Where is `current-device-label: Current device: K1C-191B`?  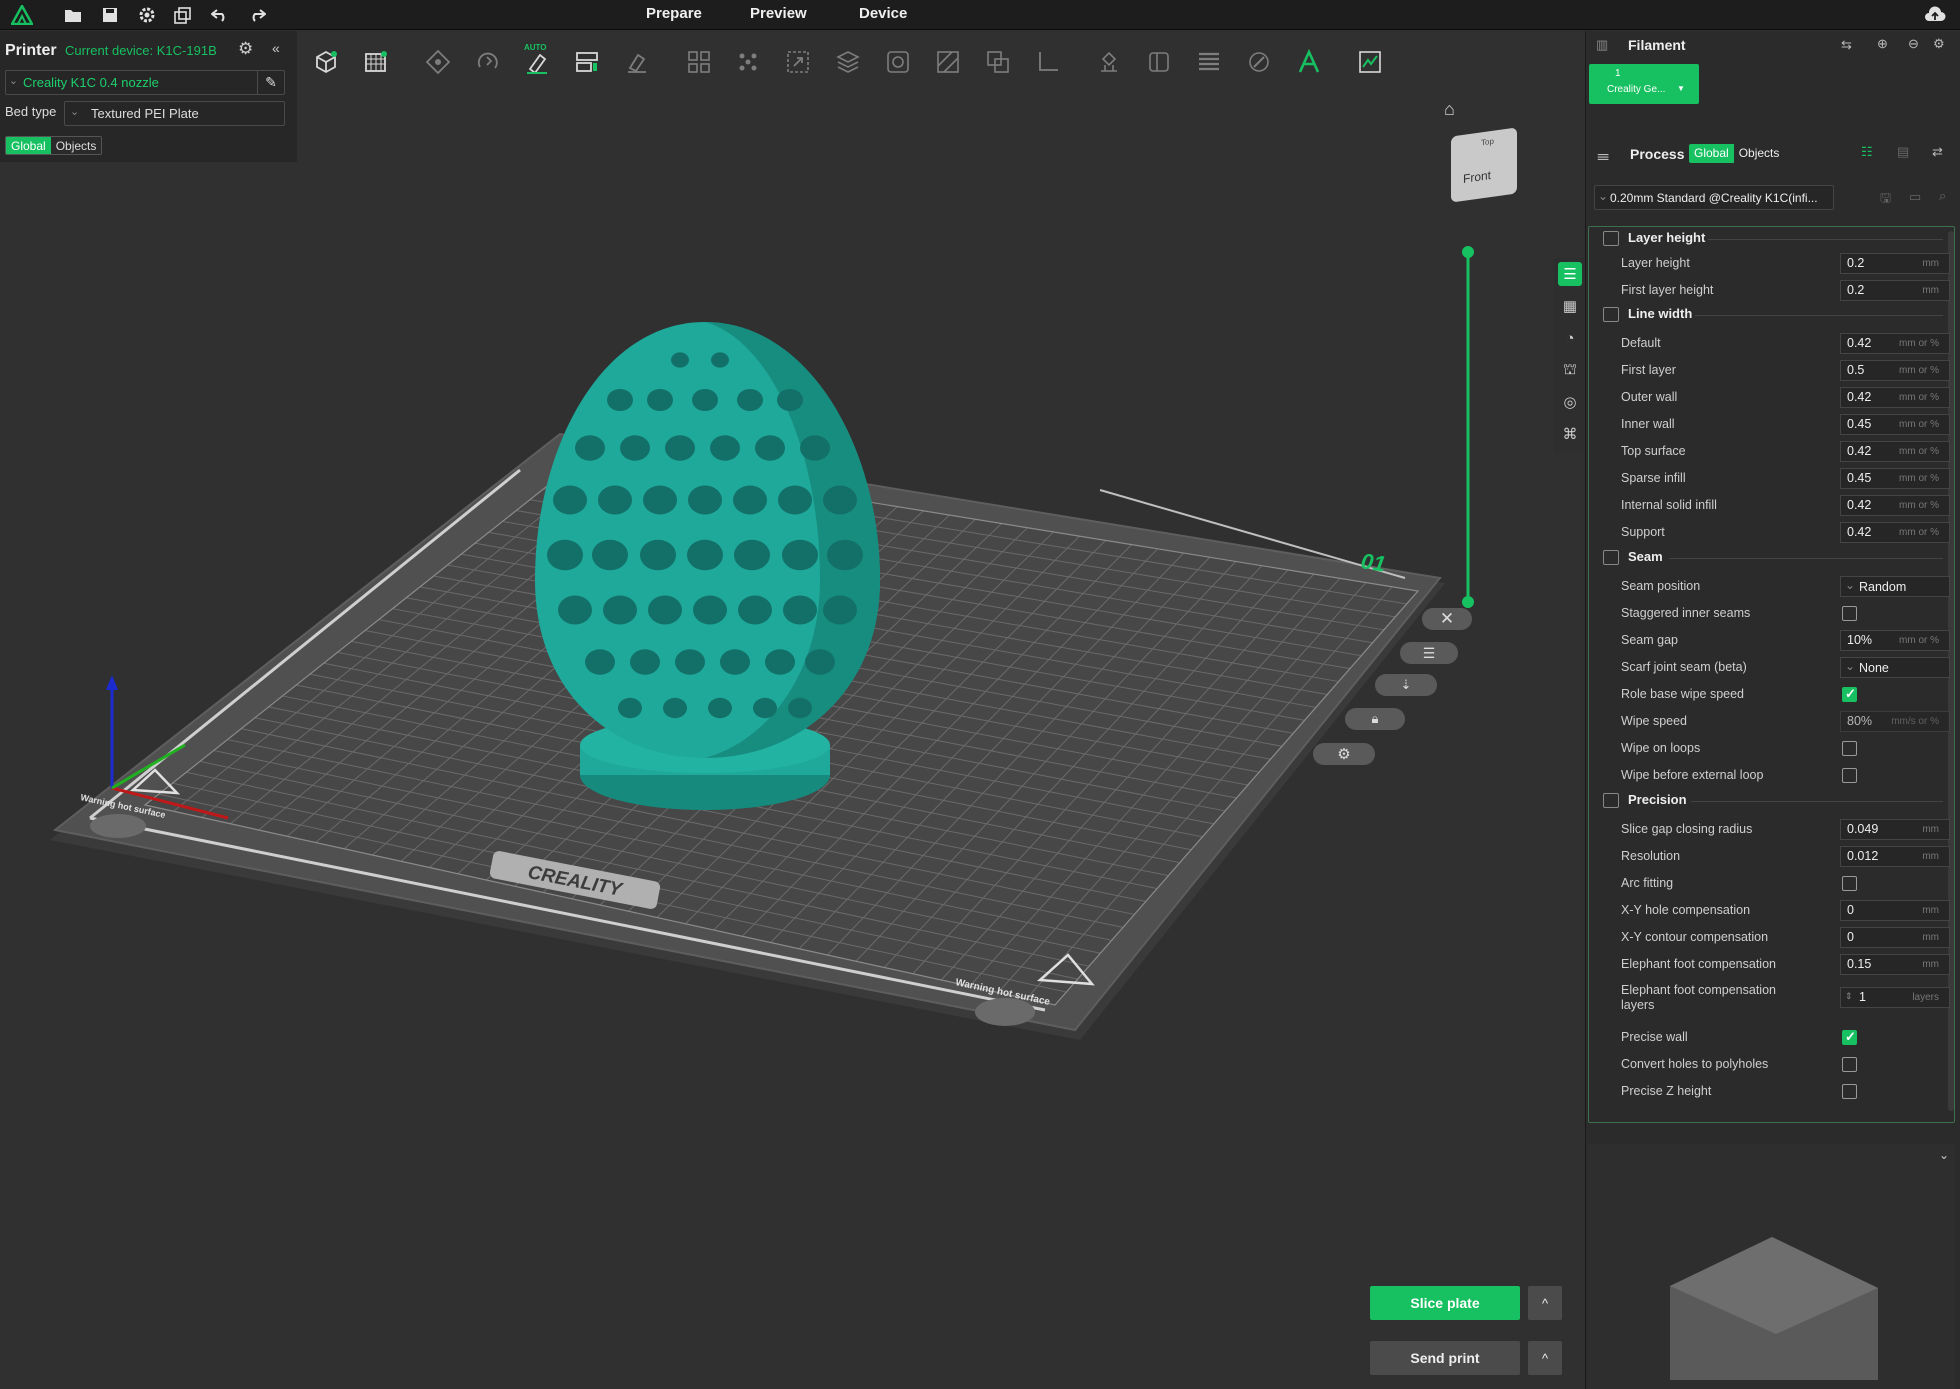
current-device-label: Current device: K1C-191B is located at coordinates (141, 50).